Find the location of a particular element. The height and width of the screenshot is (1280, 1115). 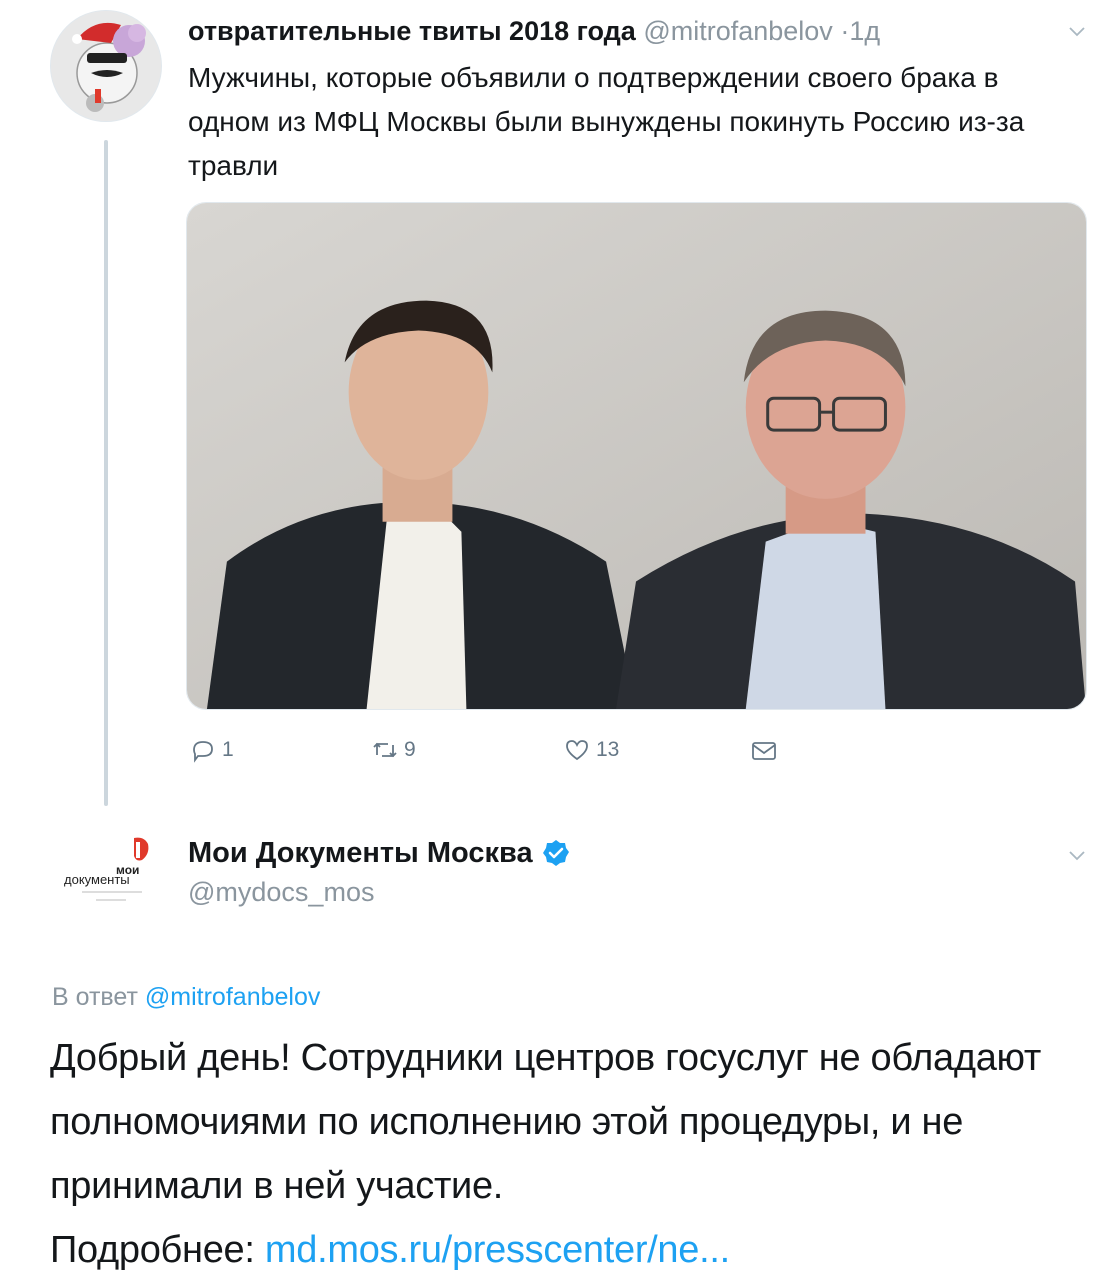

author-name-row: Мои Документы Москва is located at coordinates (379, 853).